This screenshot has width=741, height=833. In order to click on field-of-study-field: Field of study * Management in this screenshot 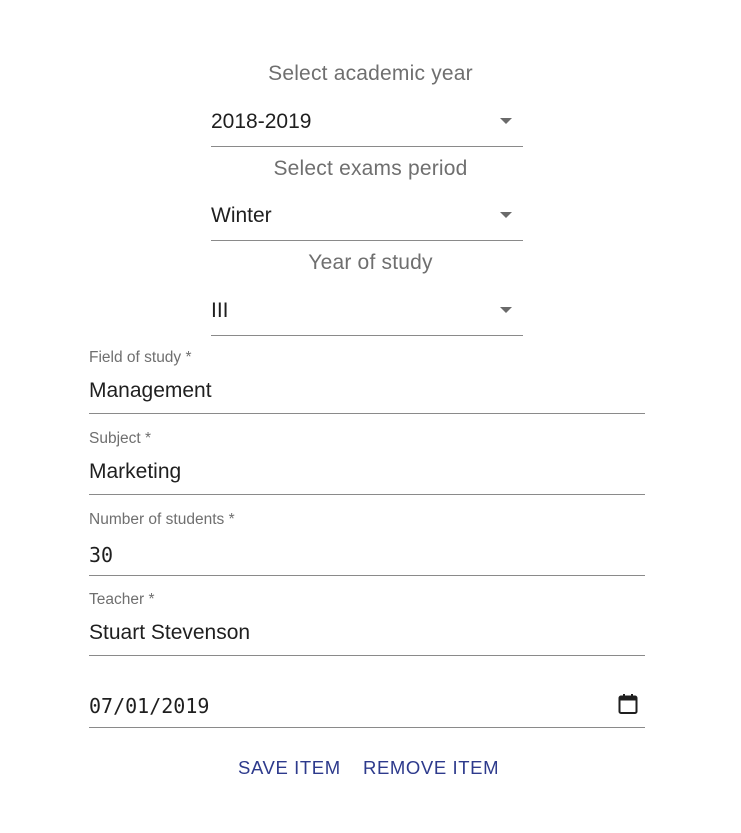, I will do `click(367, 381)`.